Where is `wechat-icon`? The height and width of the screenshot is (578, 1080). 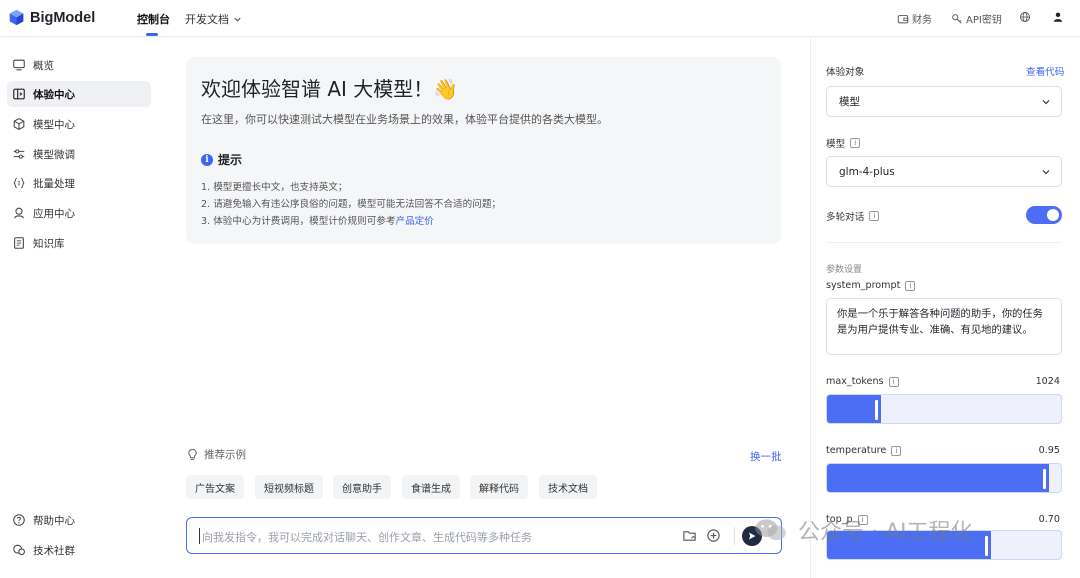
wechat-icon is located at coordinates (770, 530).